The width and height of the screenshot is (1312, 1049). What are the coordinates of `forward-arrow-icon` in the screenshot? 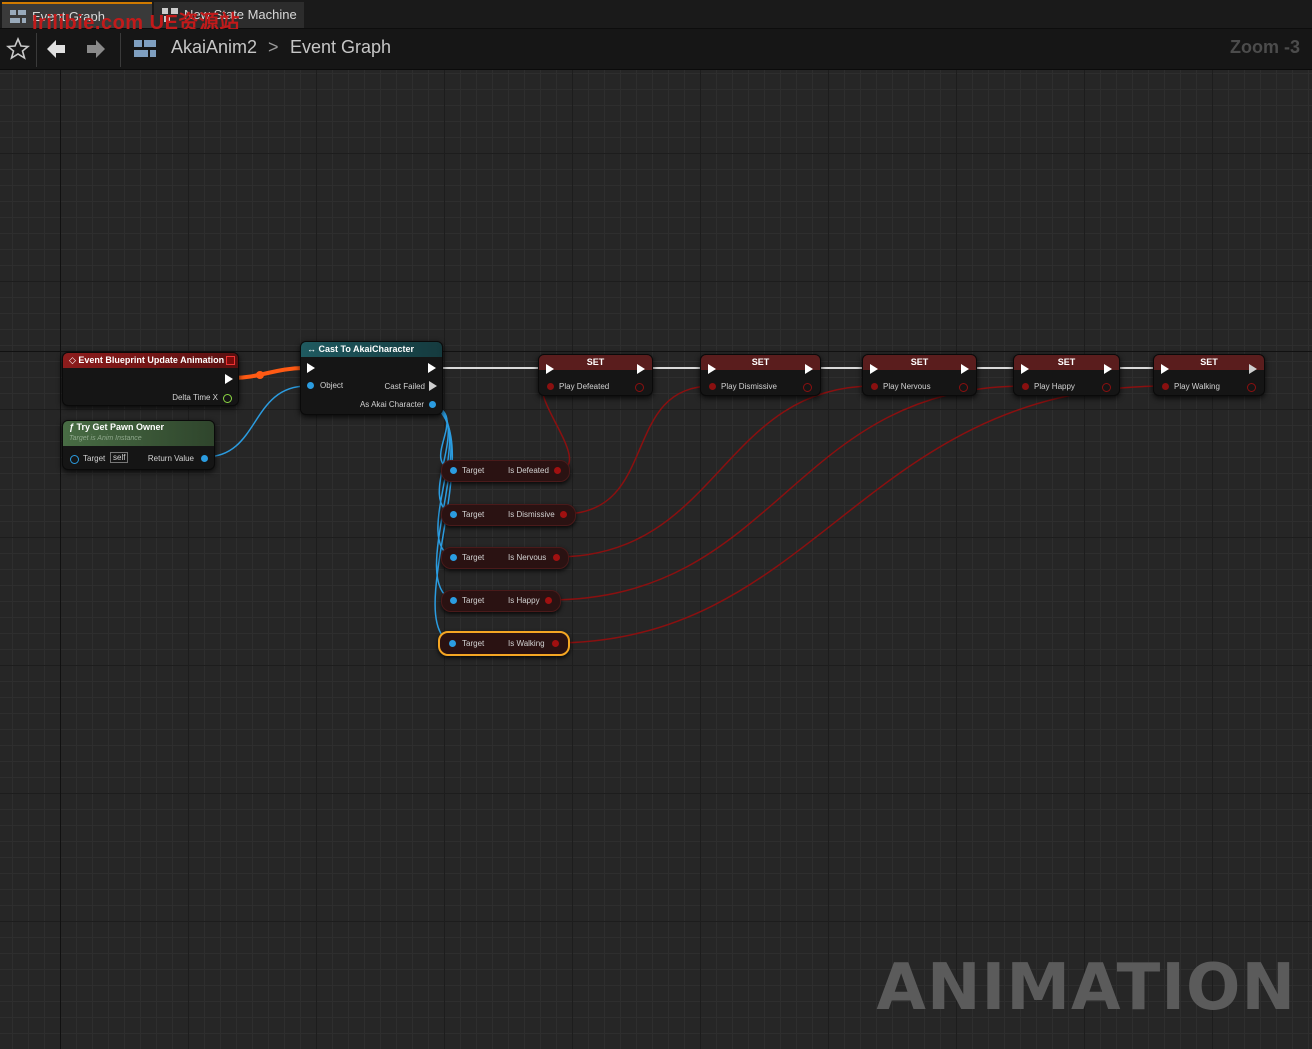 It's located at (96, 49).